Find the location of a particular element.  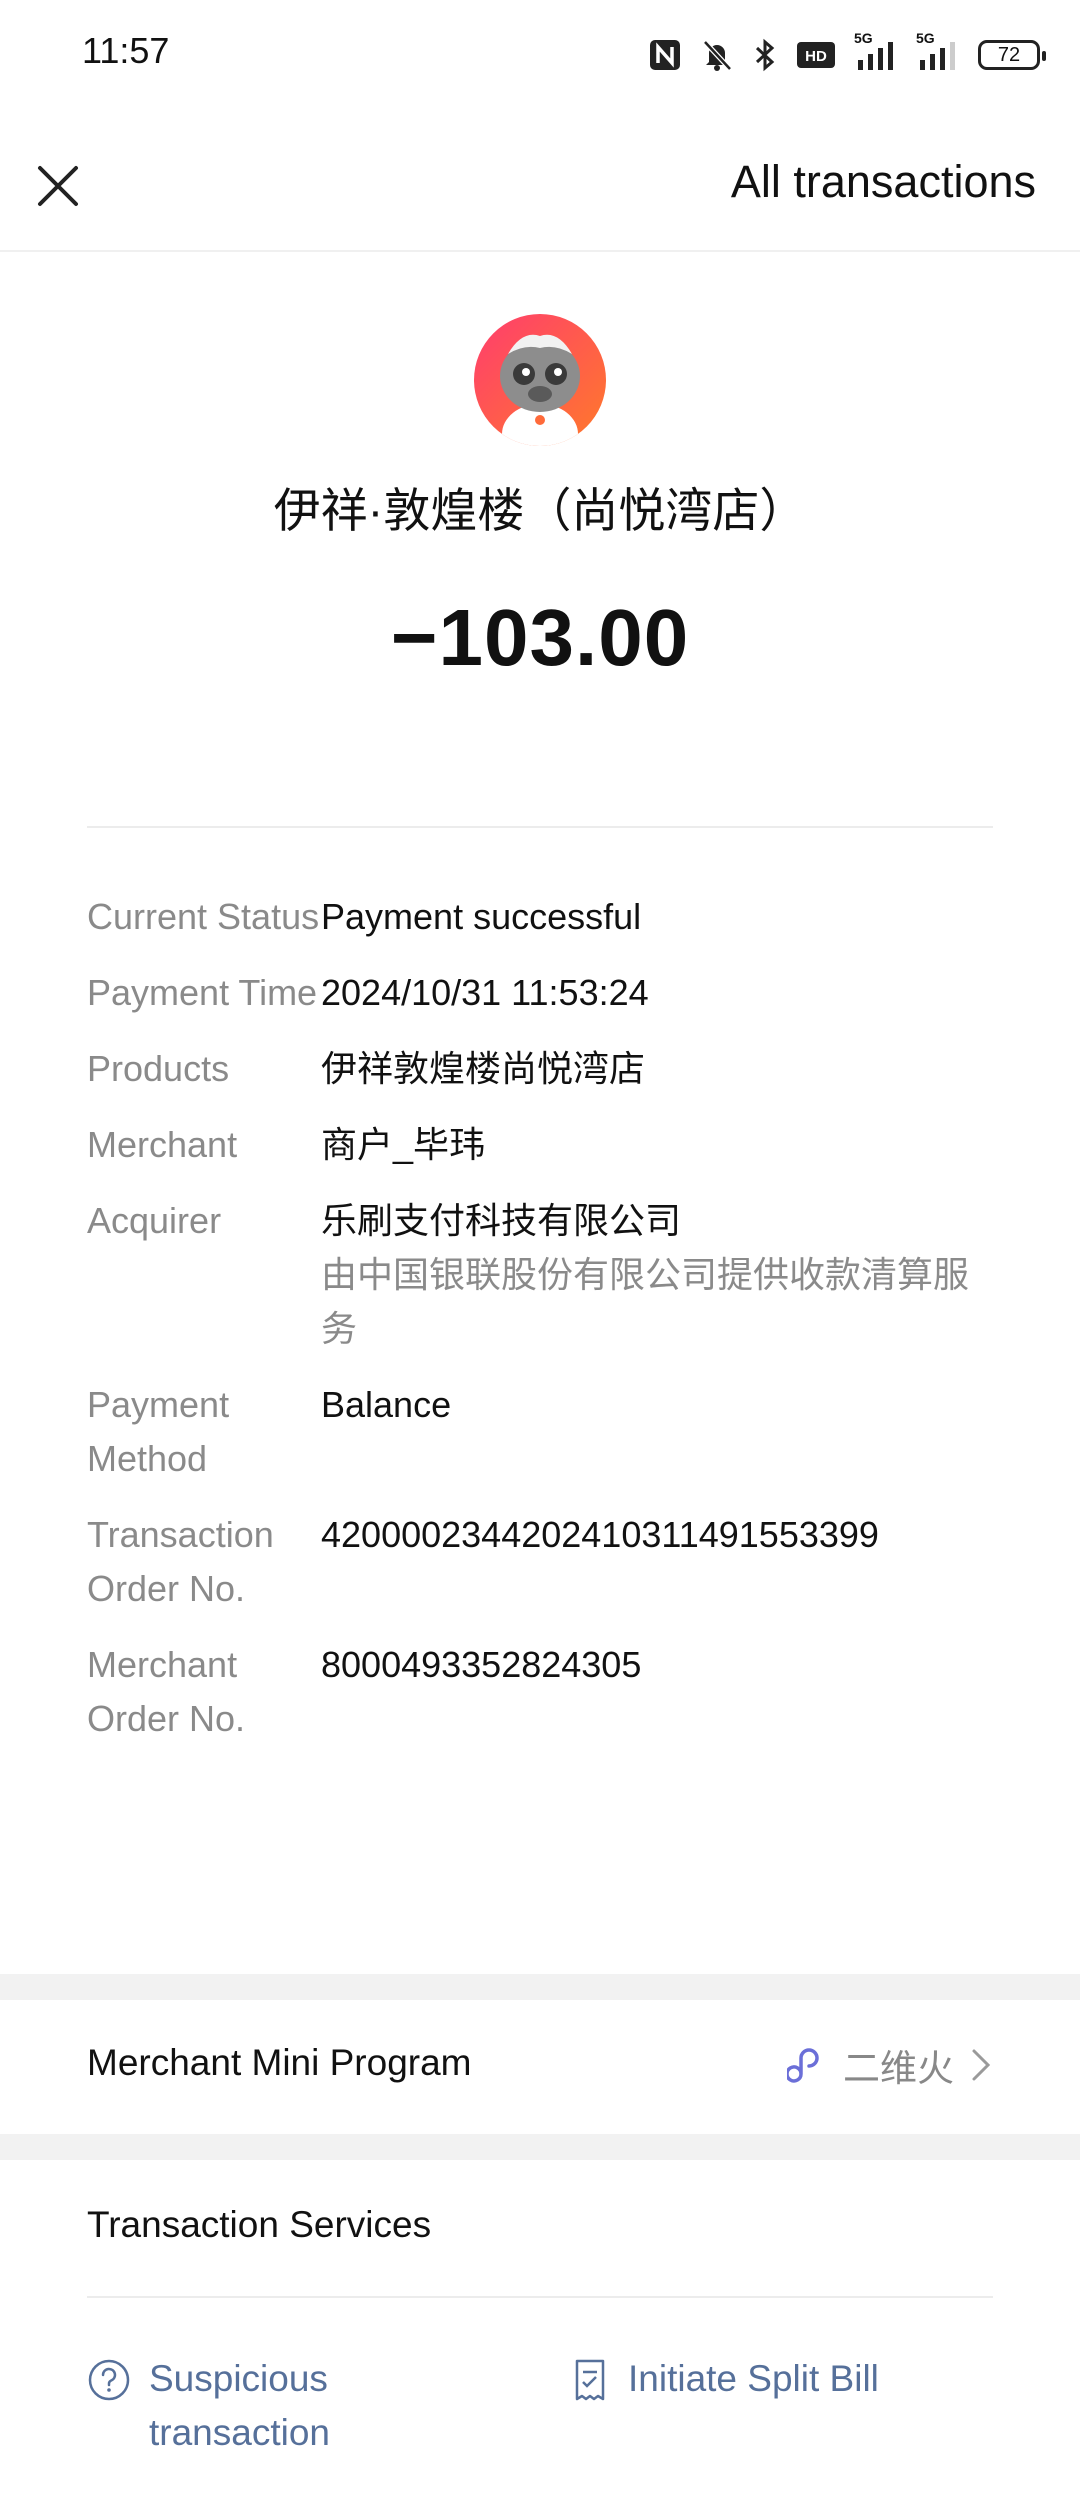

detail-value: 乐刷支付科技有限公司 is located at coordinates (501, 1220).